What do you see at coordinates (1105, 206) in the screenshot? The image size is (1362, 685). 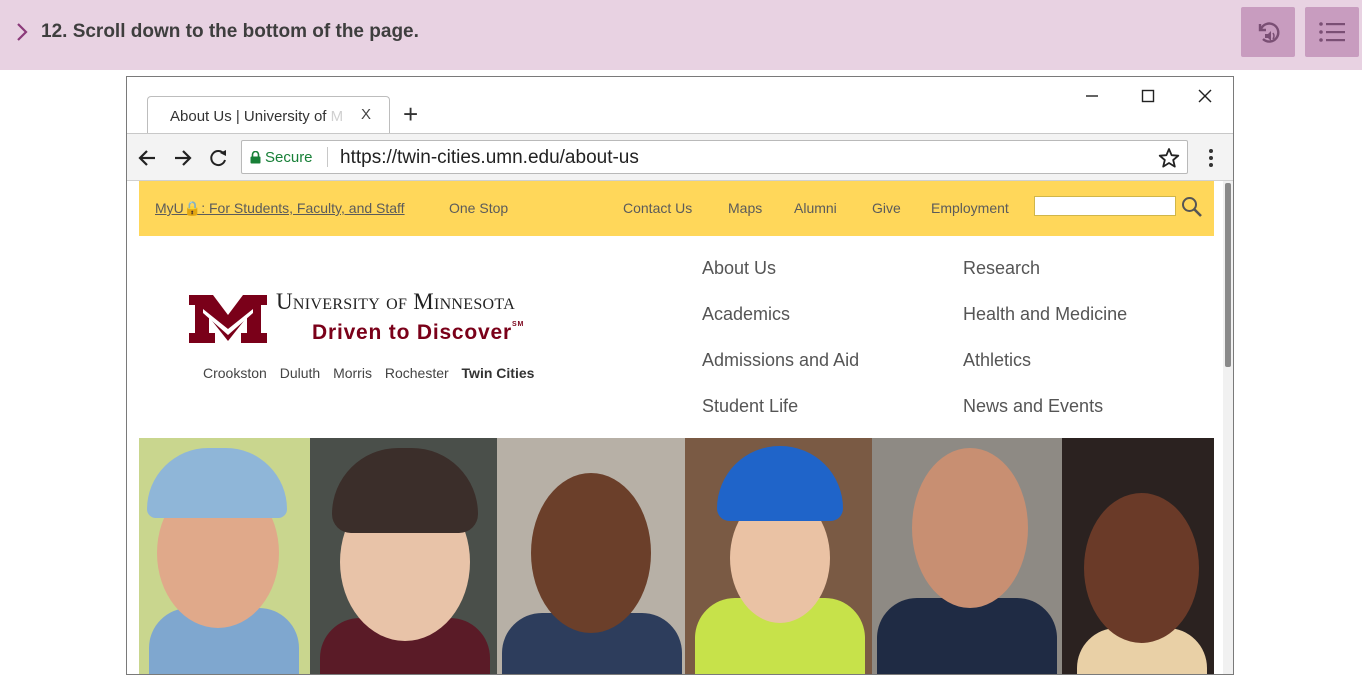 I see `site-search-input` at bounding box center [1105, 206].